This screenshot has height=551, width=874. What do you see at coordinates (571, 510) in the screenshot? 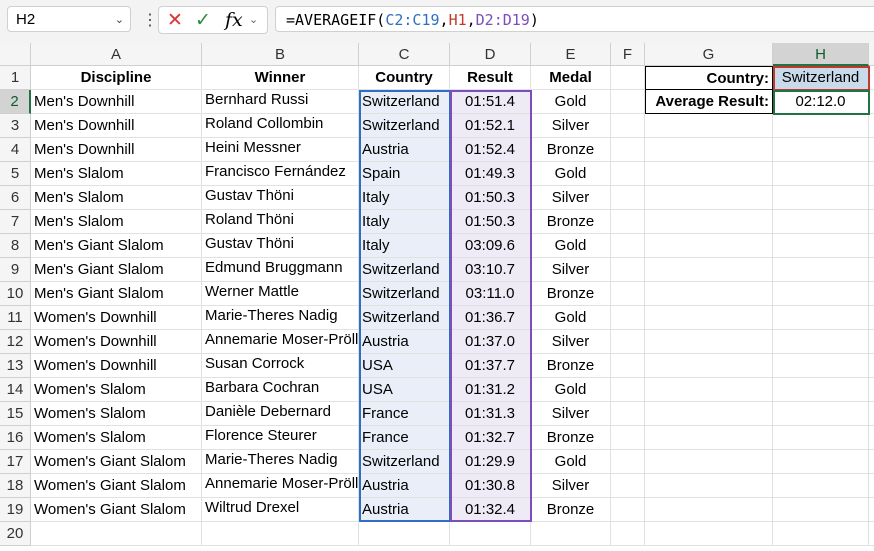
I see `cell-E19: Bronze` at bounding box center [571, 510].